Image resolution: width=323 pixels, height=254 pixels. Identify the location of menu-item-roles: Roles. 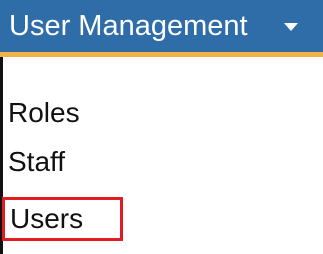
(44, 113).